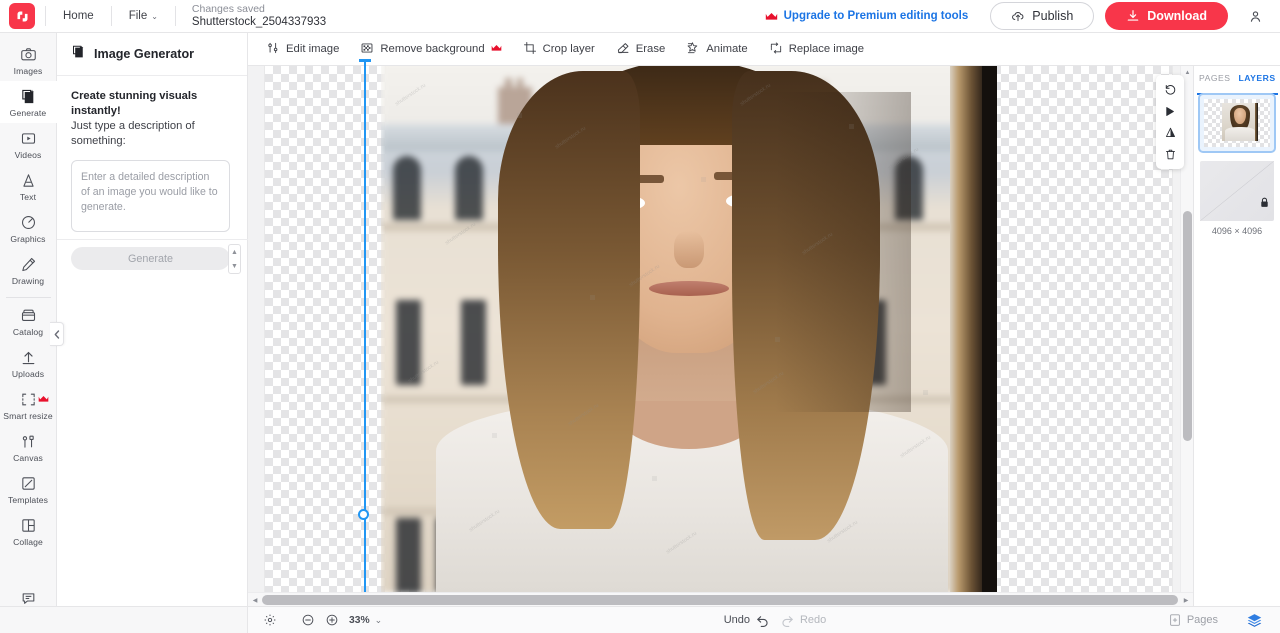  Describe the element at coordinates (1214, 77) in the screenshot. I see `tab-pages: PAGES` at that location.